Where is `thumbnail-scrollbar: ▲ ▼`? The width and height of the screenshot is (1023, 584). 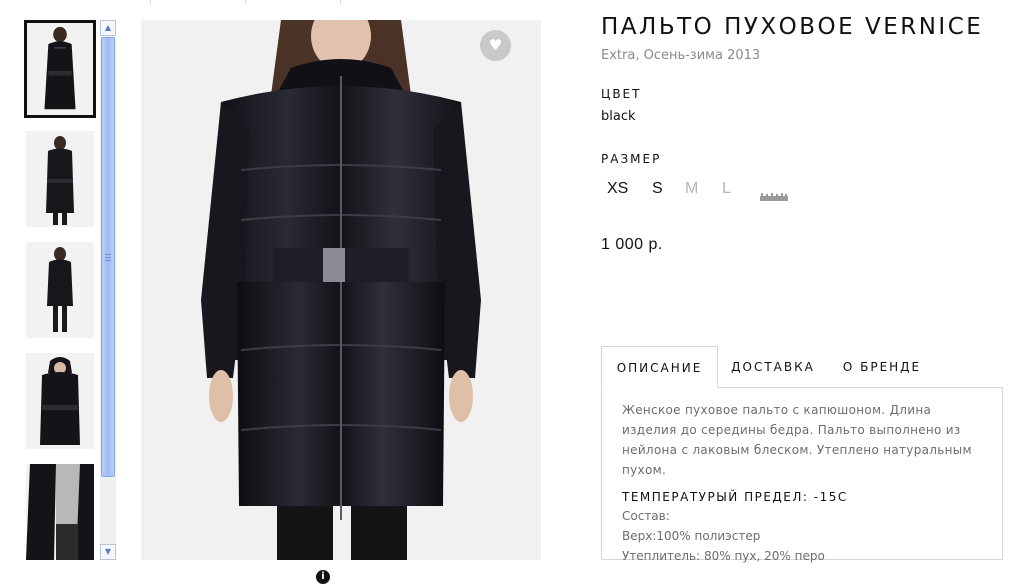
thumbnail-scrollbar: ▲ ▼ is located at coordinates (108, 290).